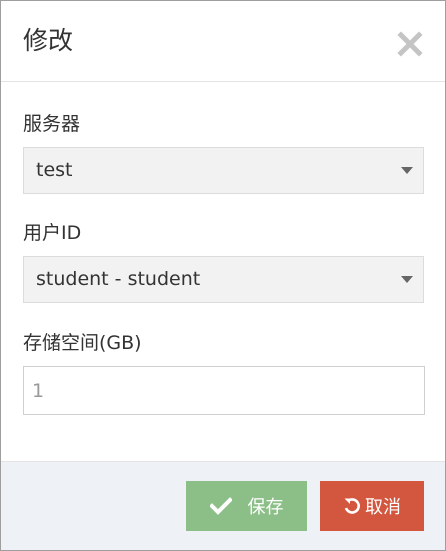 This screenshot has height=551, width=446. Describe the element at coordinates (223, 279) in the screenshot. I see `user-id-select: student - student` at that location.